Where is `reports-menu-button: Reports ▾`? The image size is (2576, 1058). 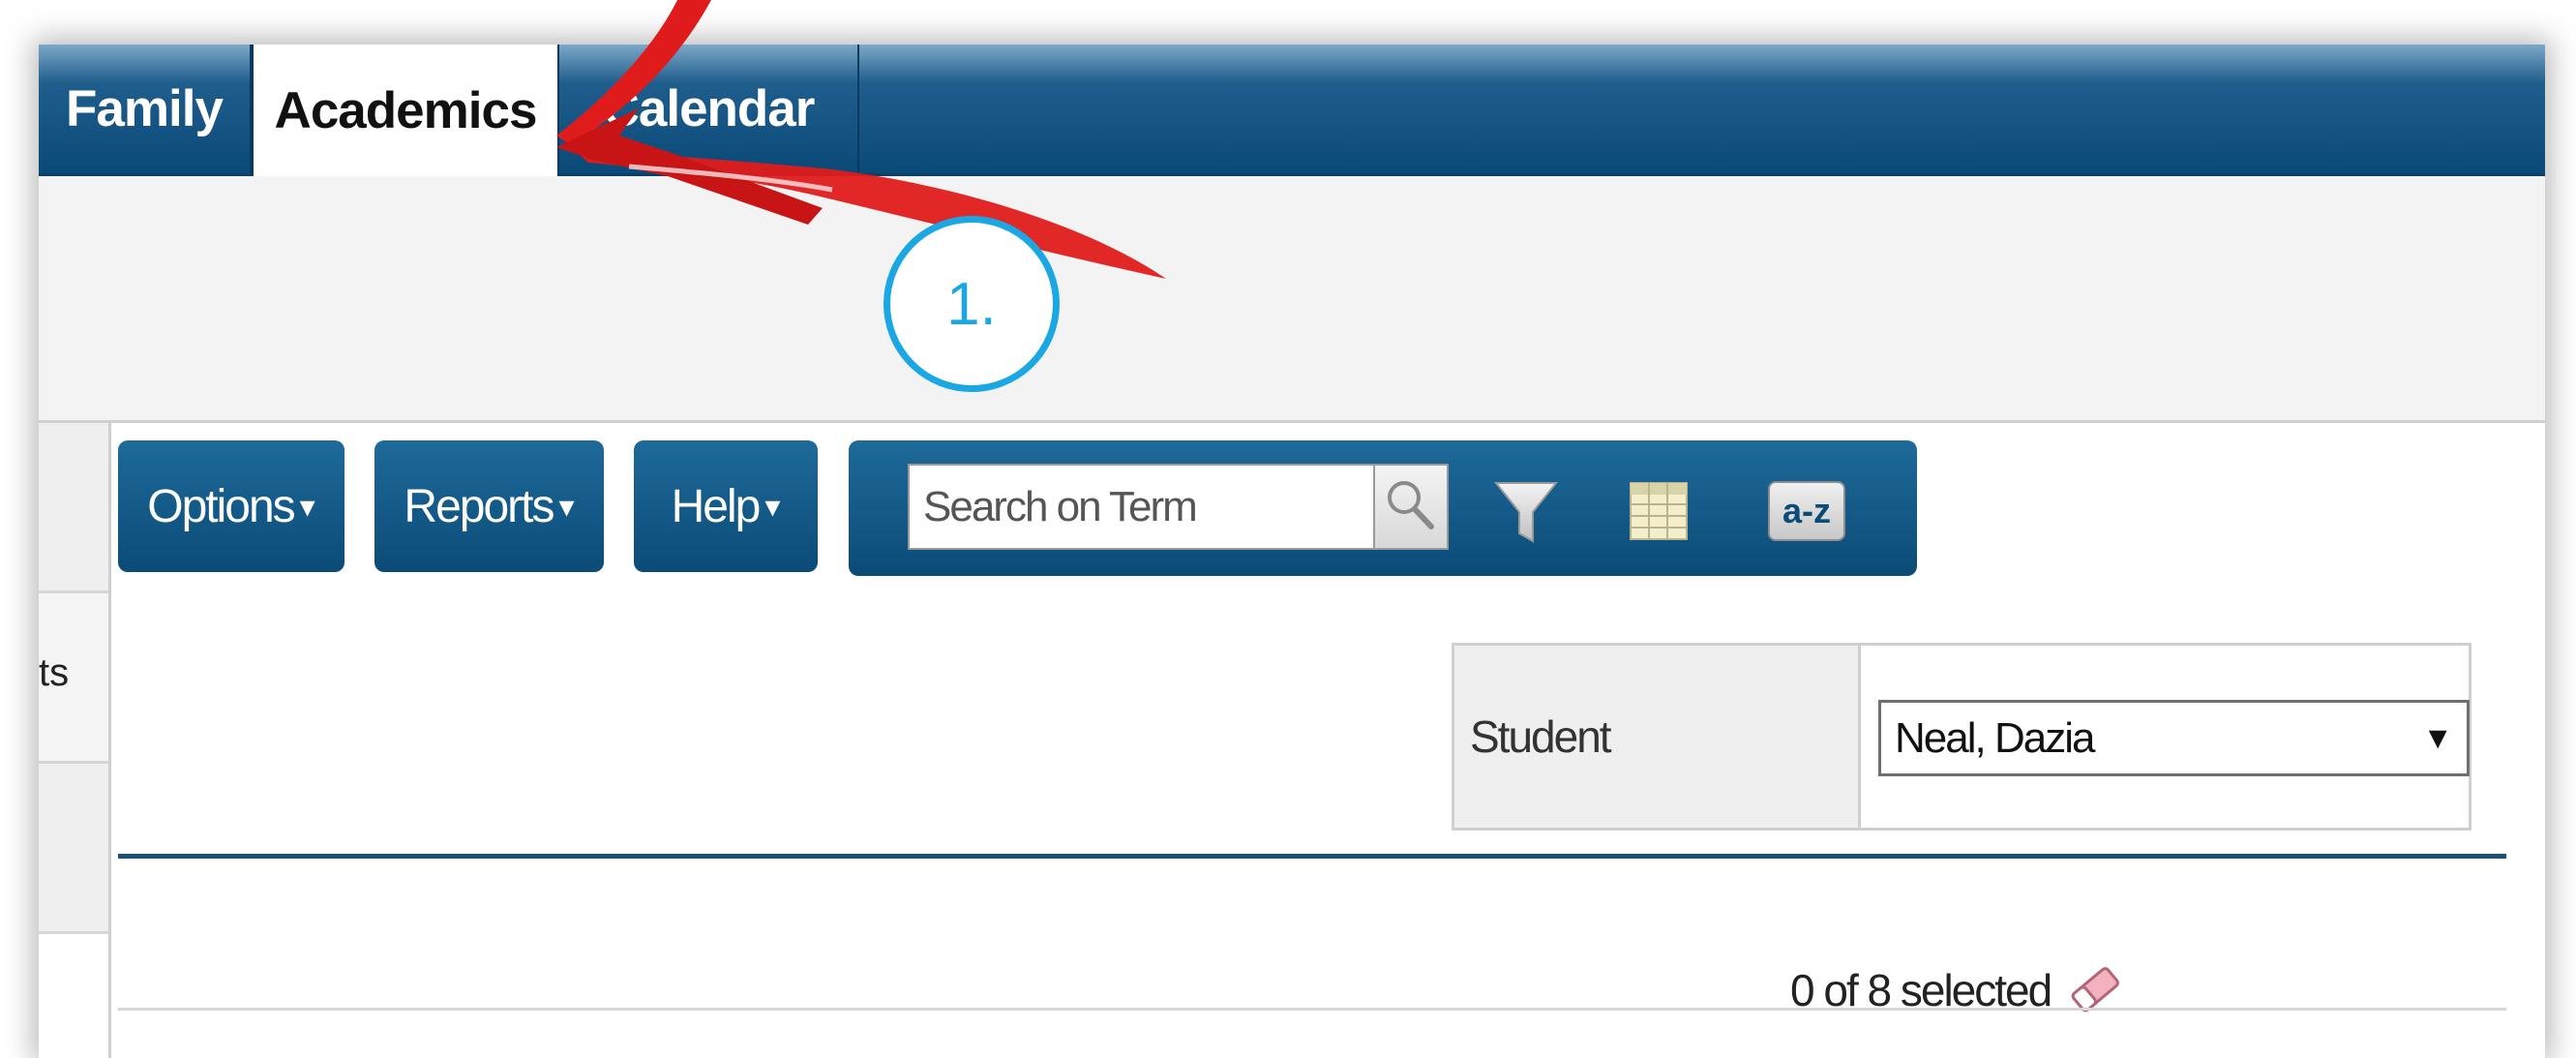 reports-menu-button: Reports ▾ is located at coordinates (489, 506).